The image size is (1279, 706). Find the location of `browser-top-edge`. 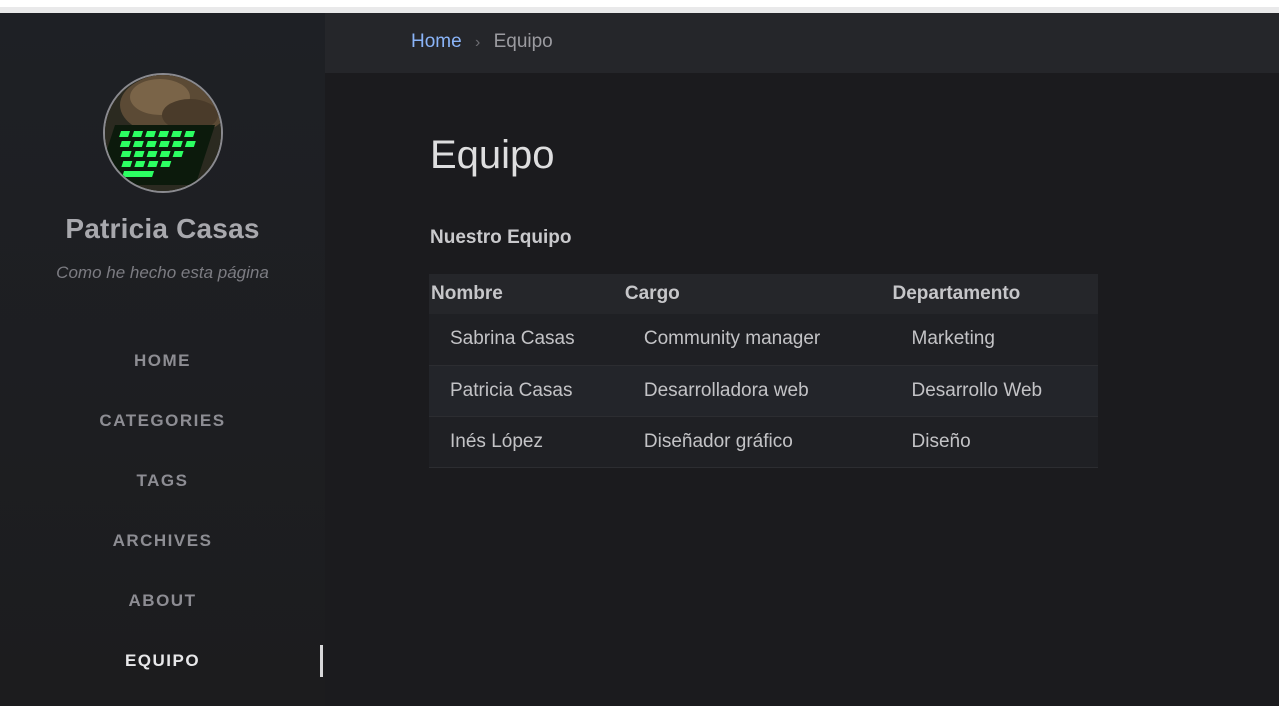

browser-top-edge is located at coordinates (639, 6).